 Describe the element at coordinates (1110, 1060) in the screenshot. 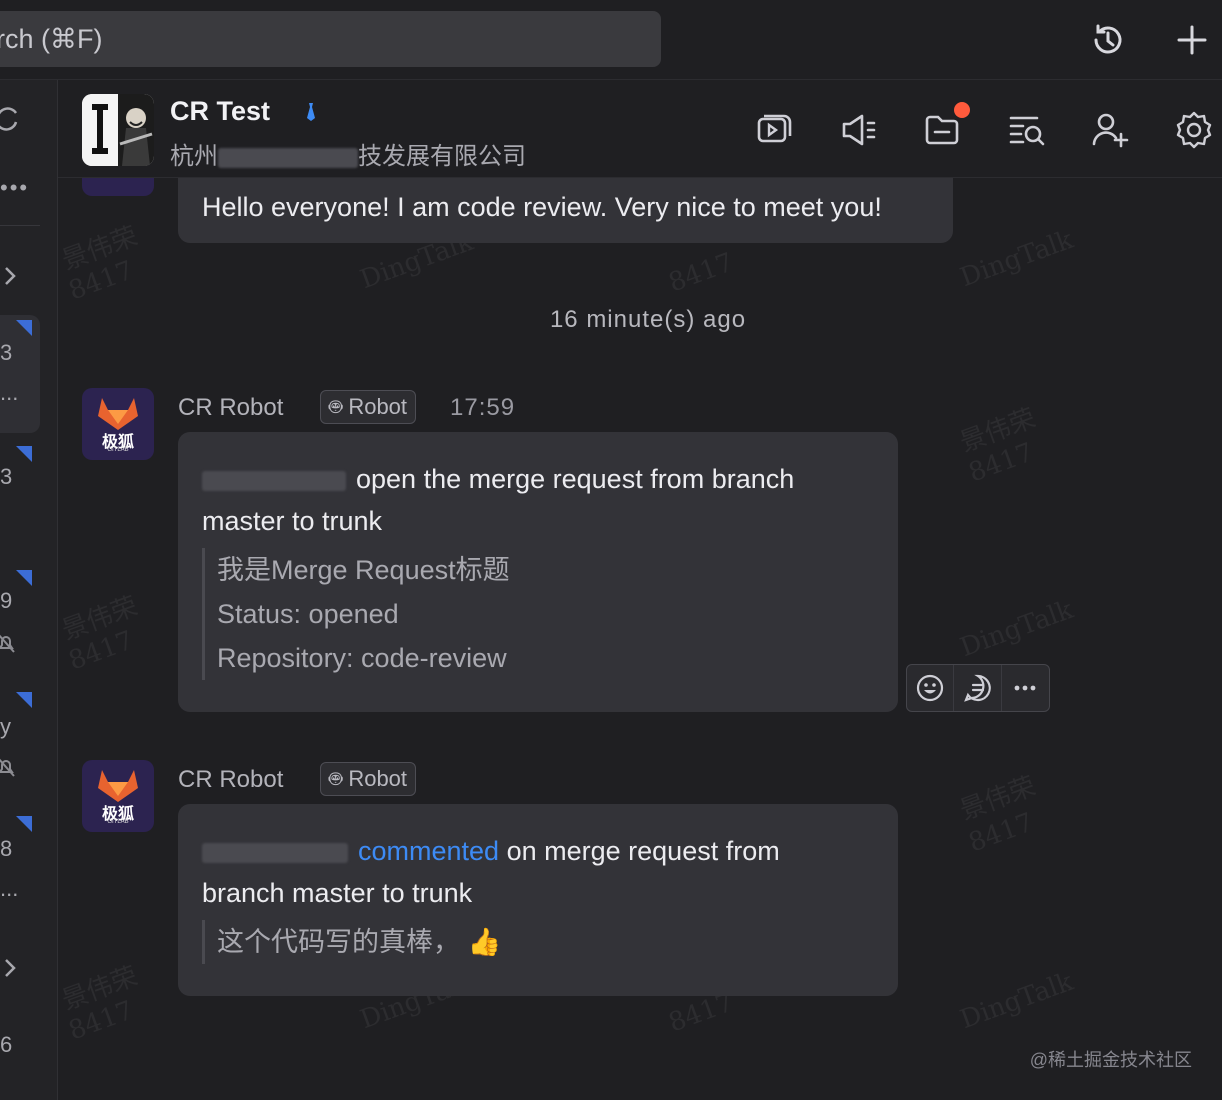

I see `source-credit: @稀土掘金技术社区` at that location.